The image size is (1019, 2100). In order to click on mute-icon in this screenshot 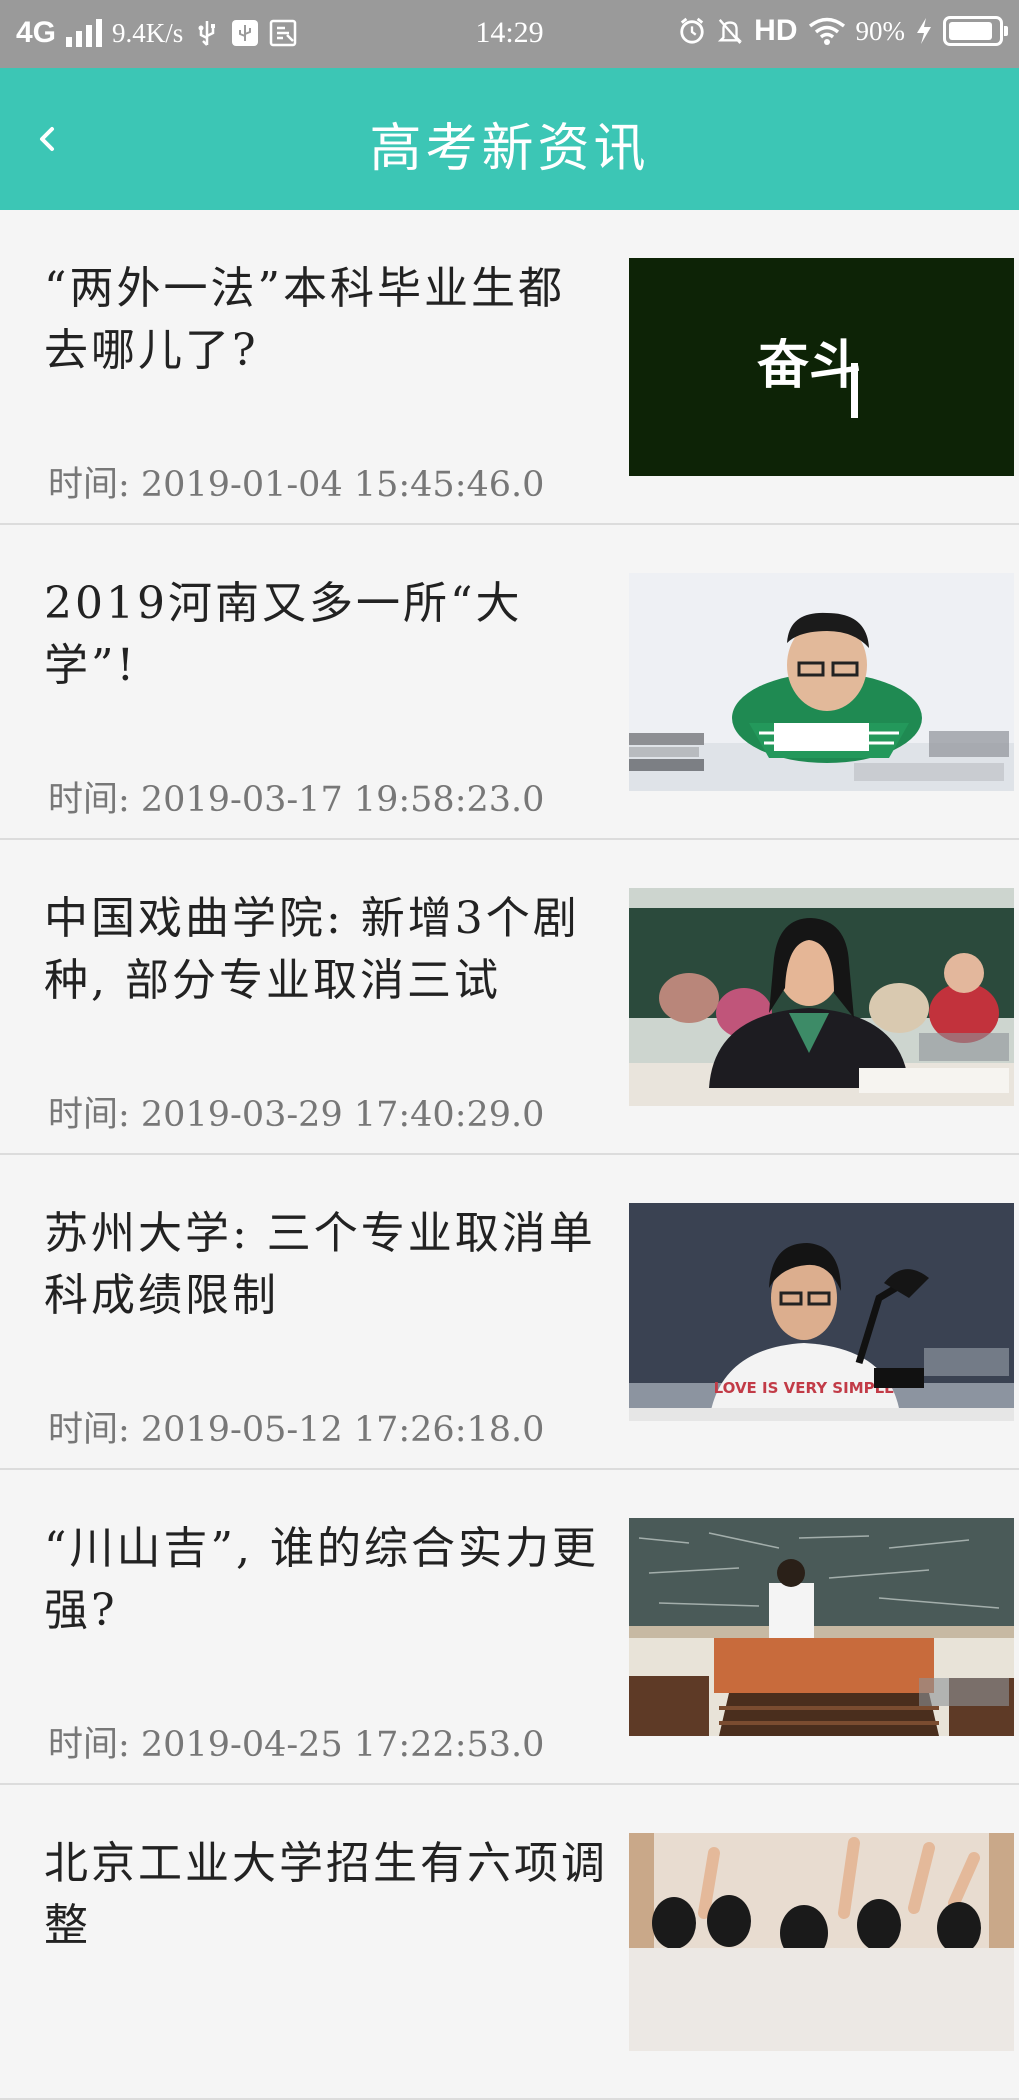, I will do `click(730, 31)`.